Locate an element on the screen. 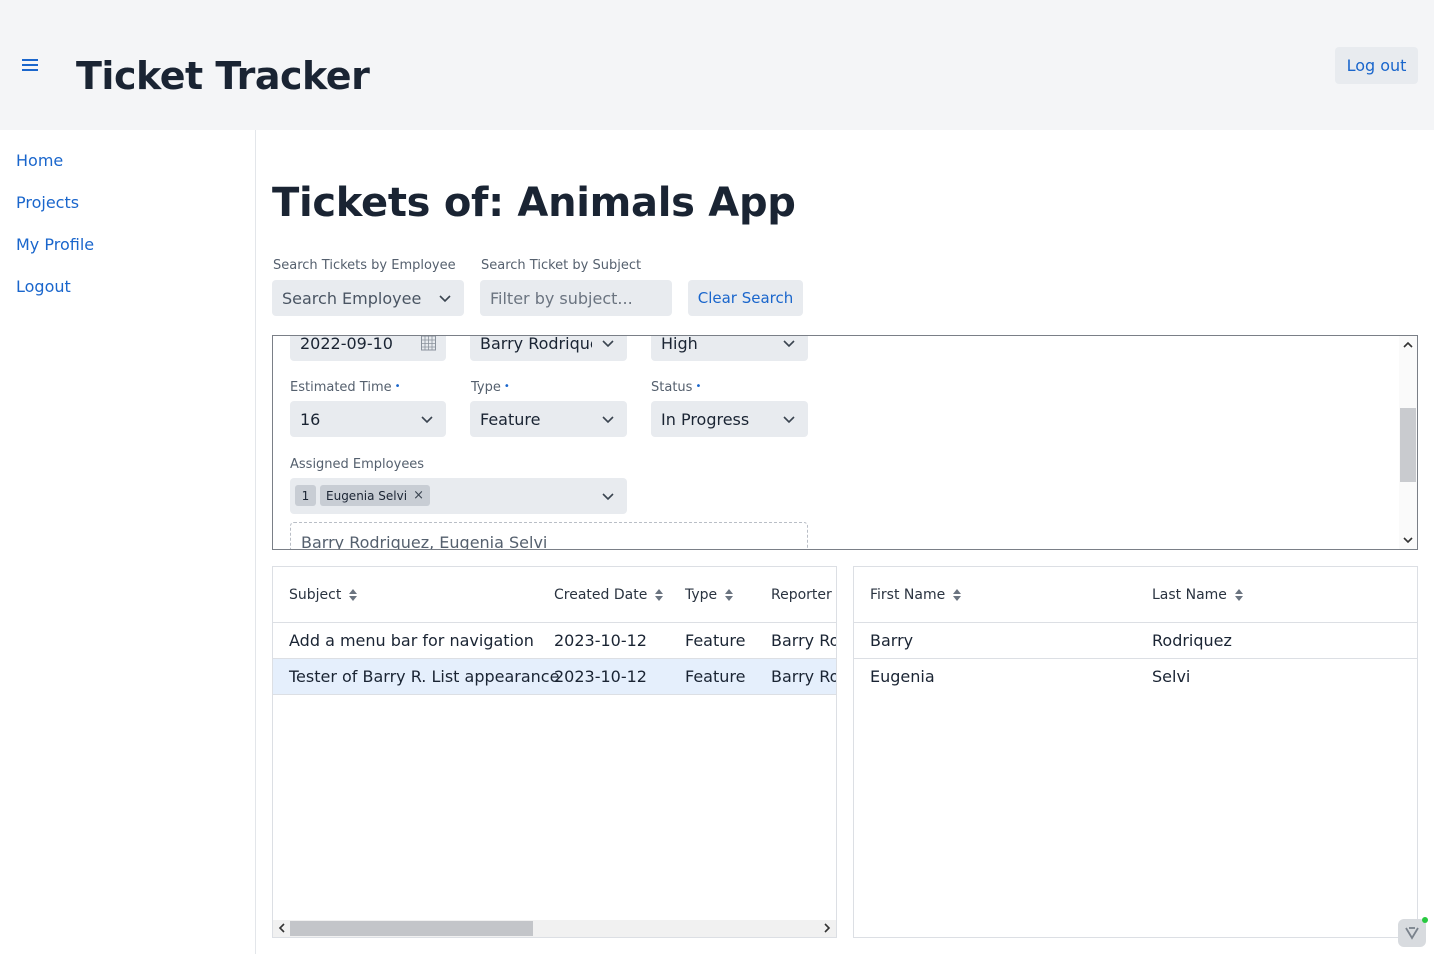 Image resolution: width=1434 pixels, height=954 pixels. estimated-time-select: 16 is located at coordinates (368, 419).